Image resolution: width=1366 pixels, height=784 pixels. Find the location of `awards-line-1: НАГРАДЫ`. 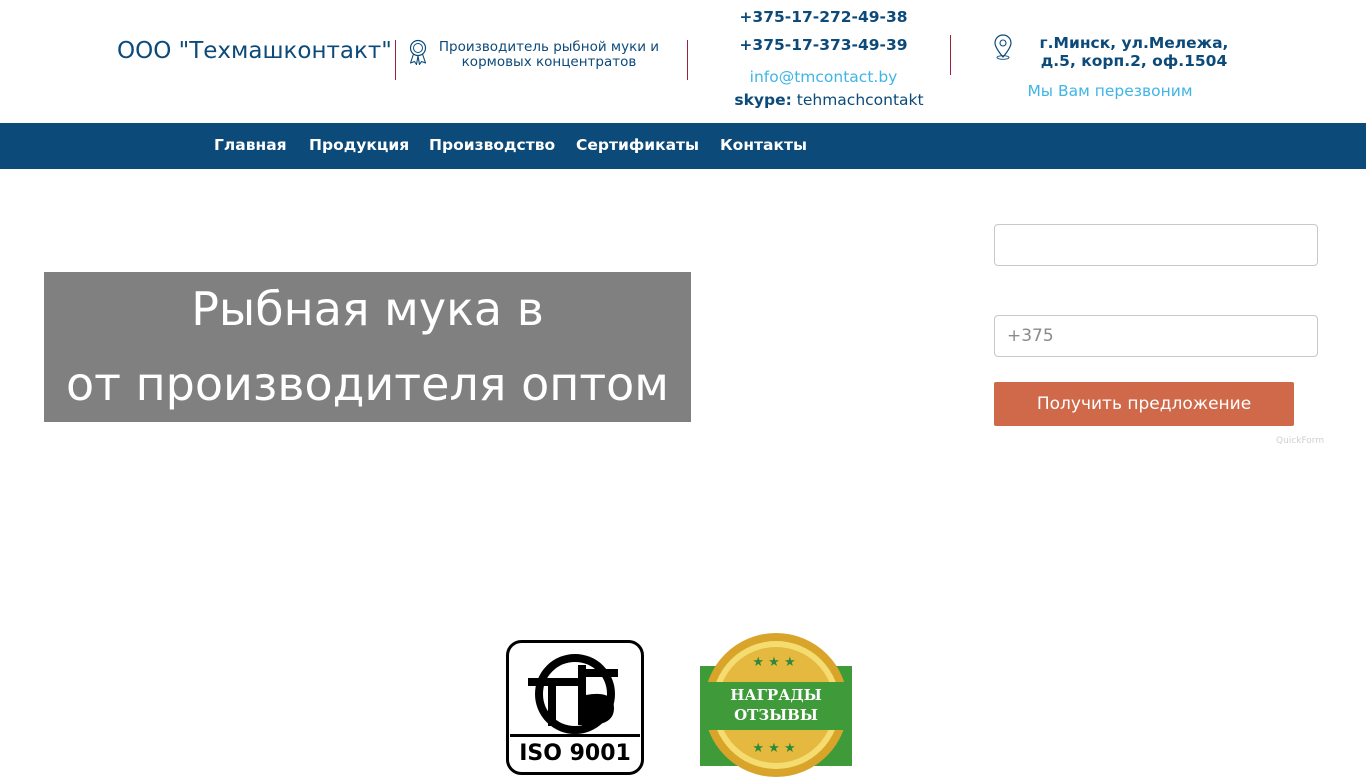

awards-line-1: НАГРАДЫ is located at coordinates (776, 695).